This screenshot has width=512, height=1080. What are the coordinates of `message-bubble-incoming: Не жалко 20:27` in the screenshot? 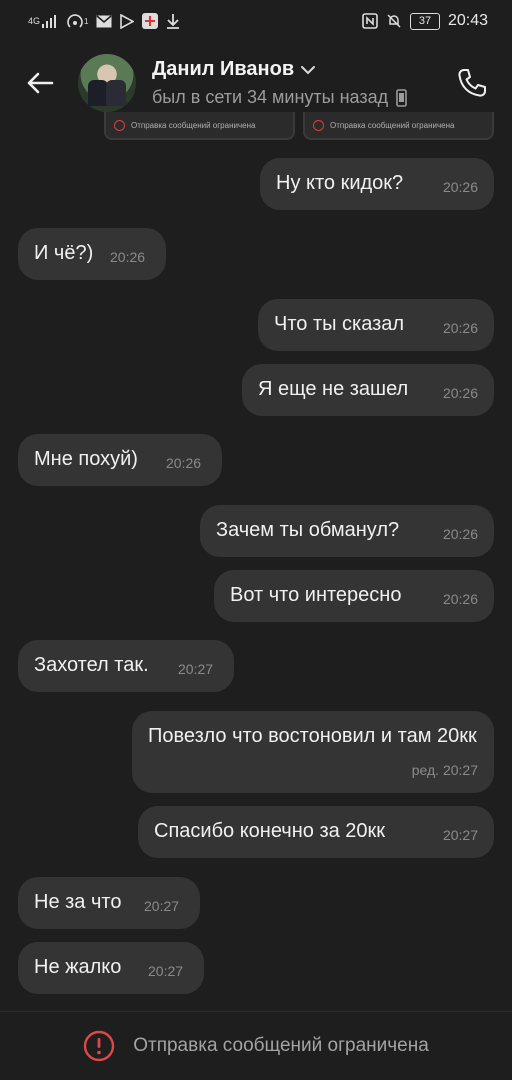 It's located at (111, 968).